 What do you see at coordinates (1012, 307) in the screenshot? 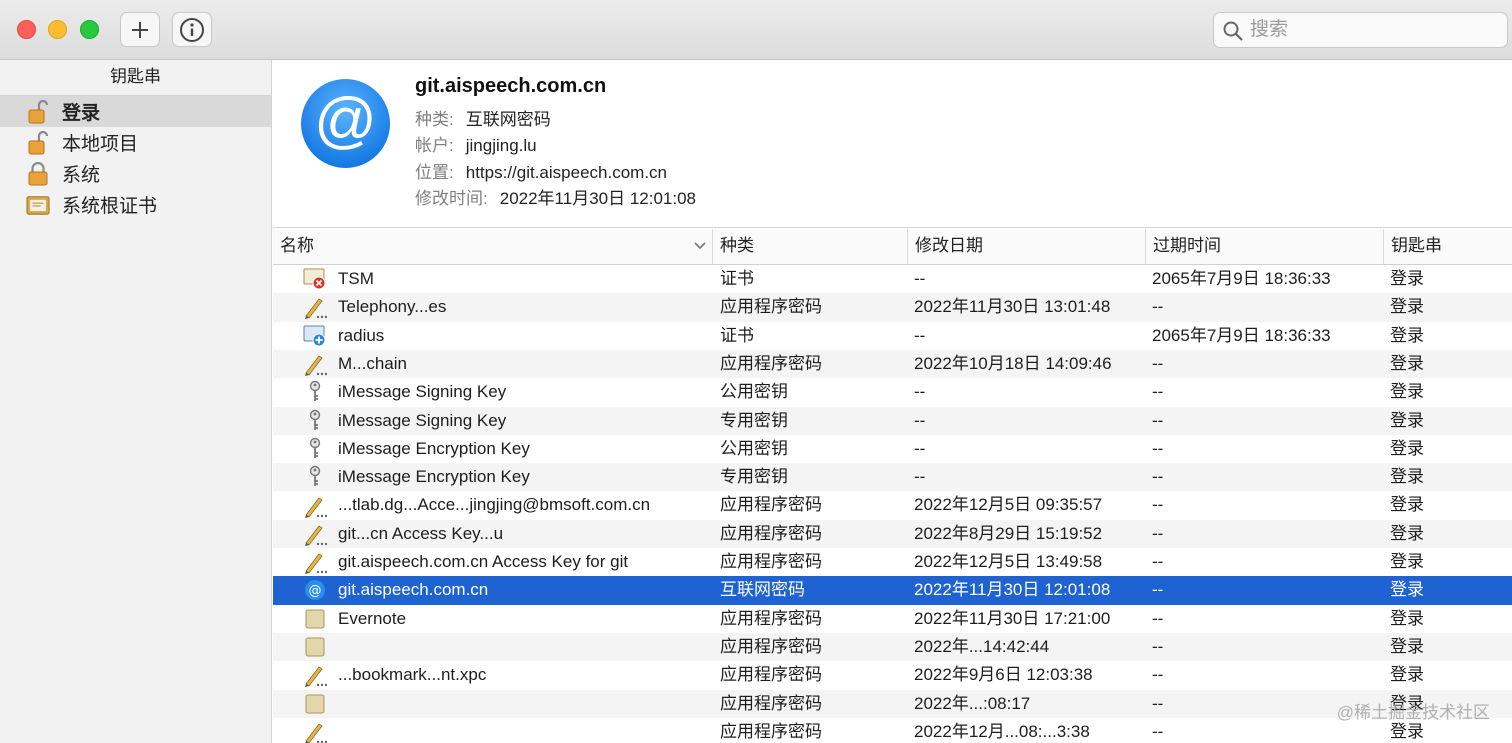
I see `cell-modified: 2022年11月30日 13:01:48` at bounding box center [1012, 307].